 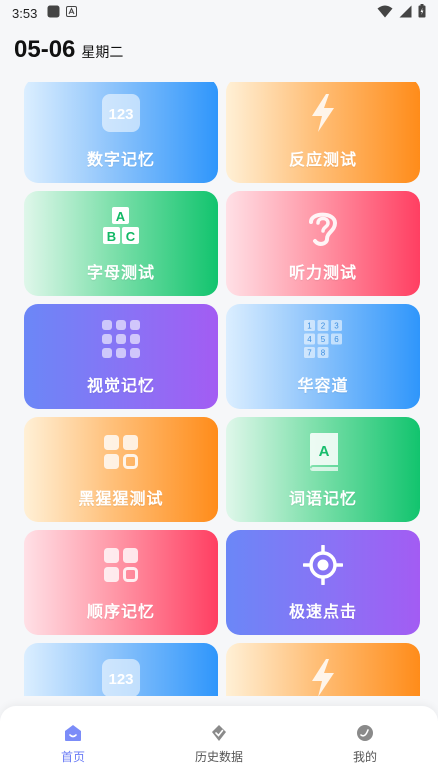 What do you see at coordinates (219, 13) in the screenshot?
I see `status-bar: 3:53` at bounding box center [219, 13].